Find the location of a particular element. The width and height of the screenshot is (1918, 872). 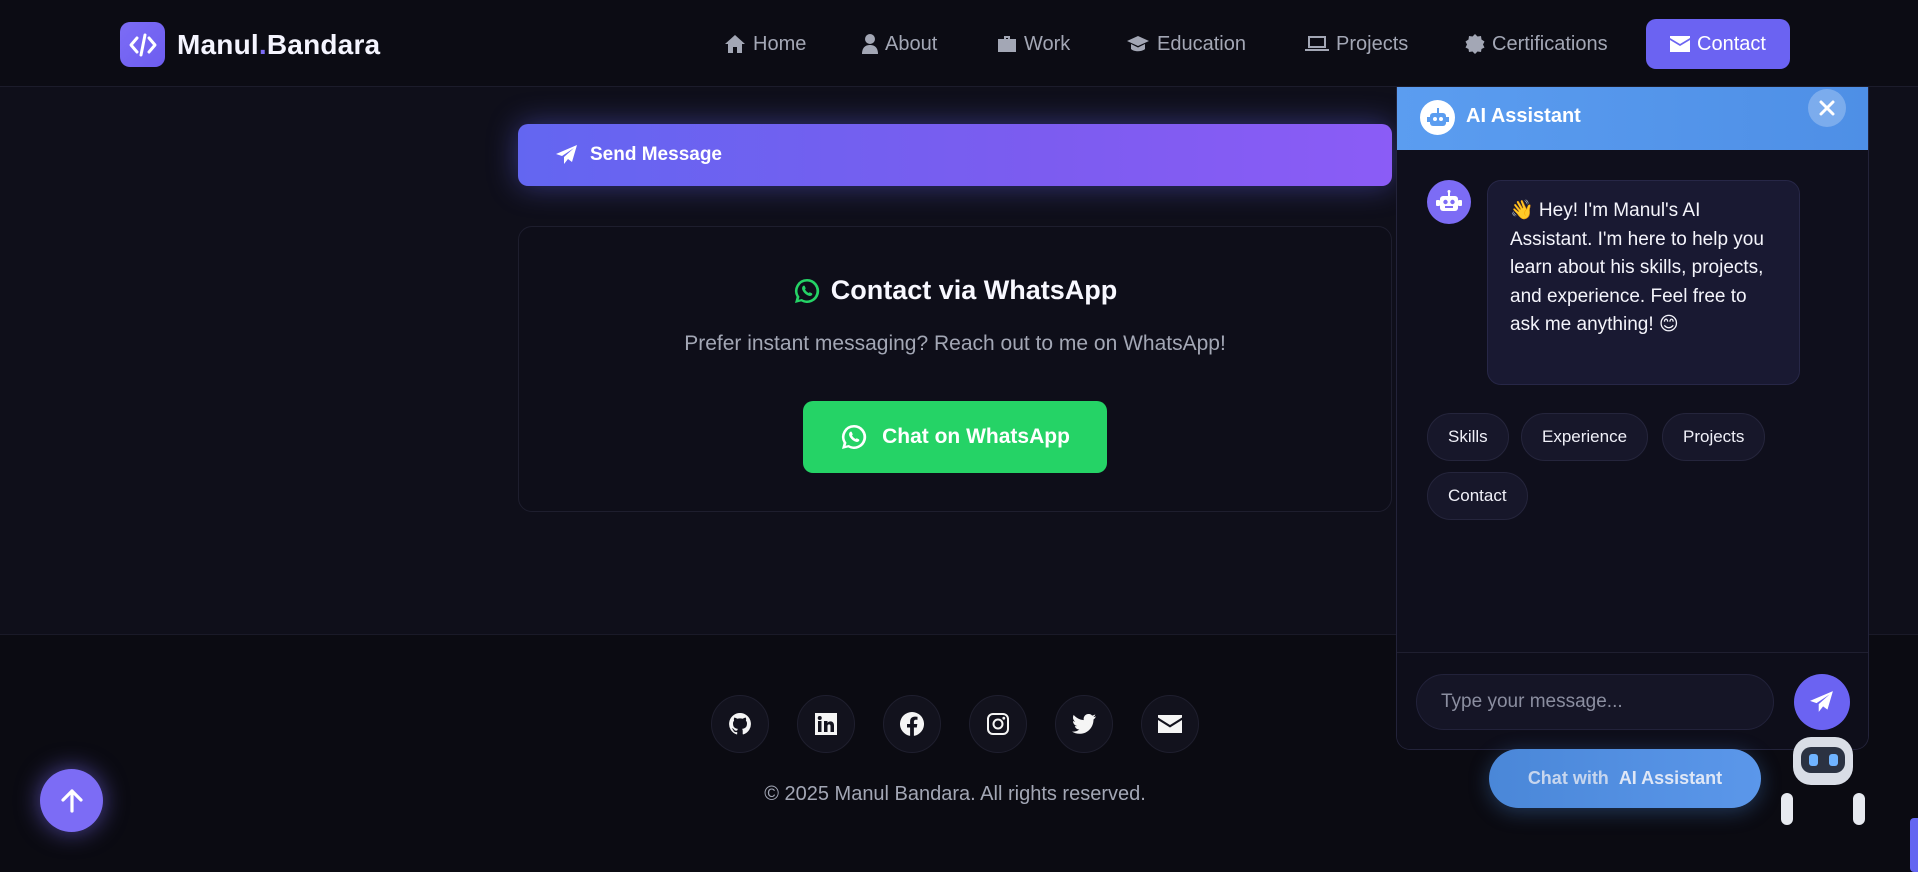

bot-avatar is located at coordinates (1449, 202).